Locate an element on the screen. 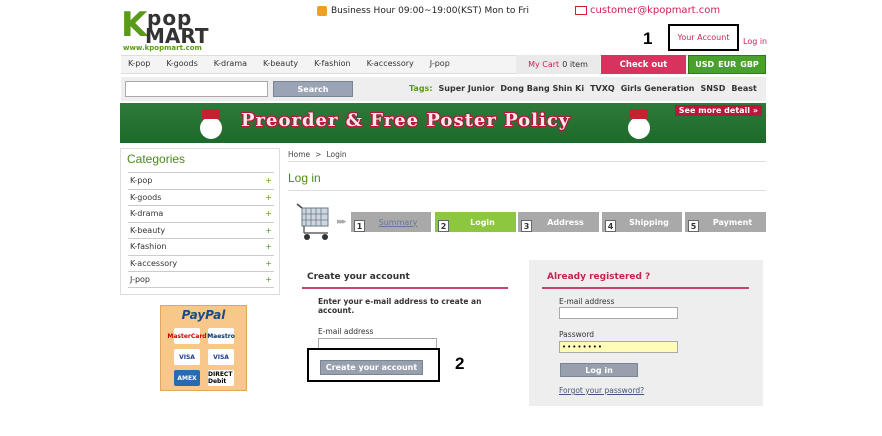  category-label: K-accessory is located at coordinates (154, 263).